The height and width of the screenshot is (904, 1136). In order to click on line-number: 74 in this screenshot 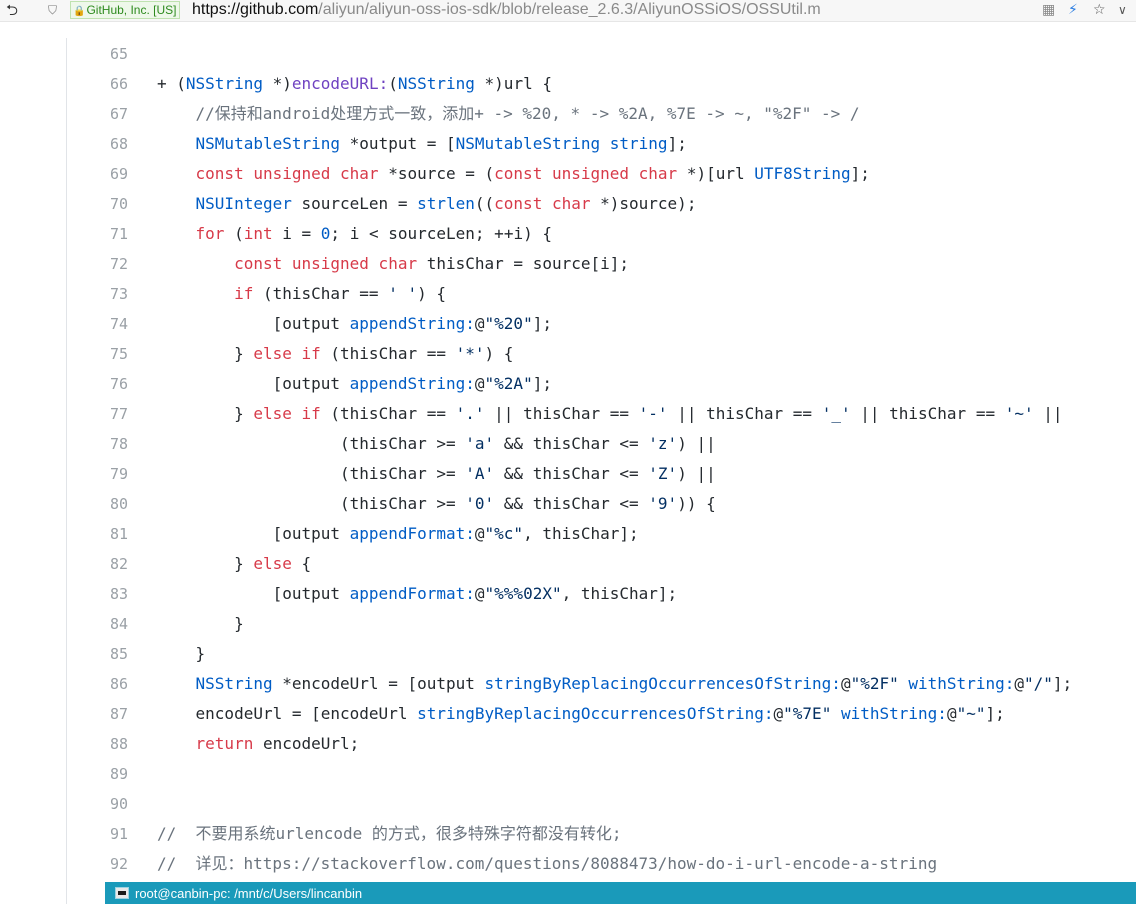, I will do `click(97, 324)`.